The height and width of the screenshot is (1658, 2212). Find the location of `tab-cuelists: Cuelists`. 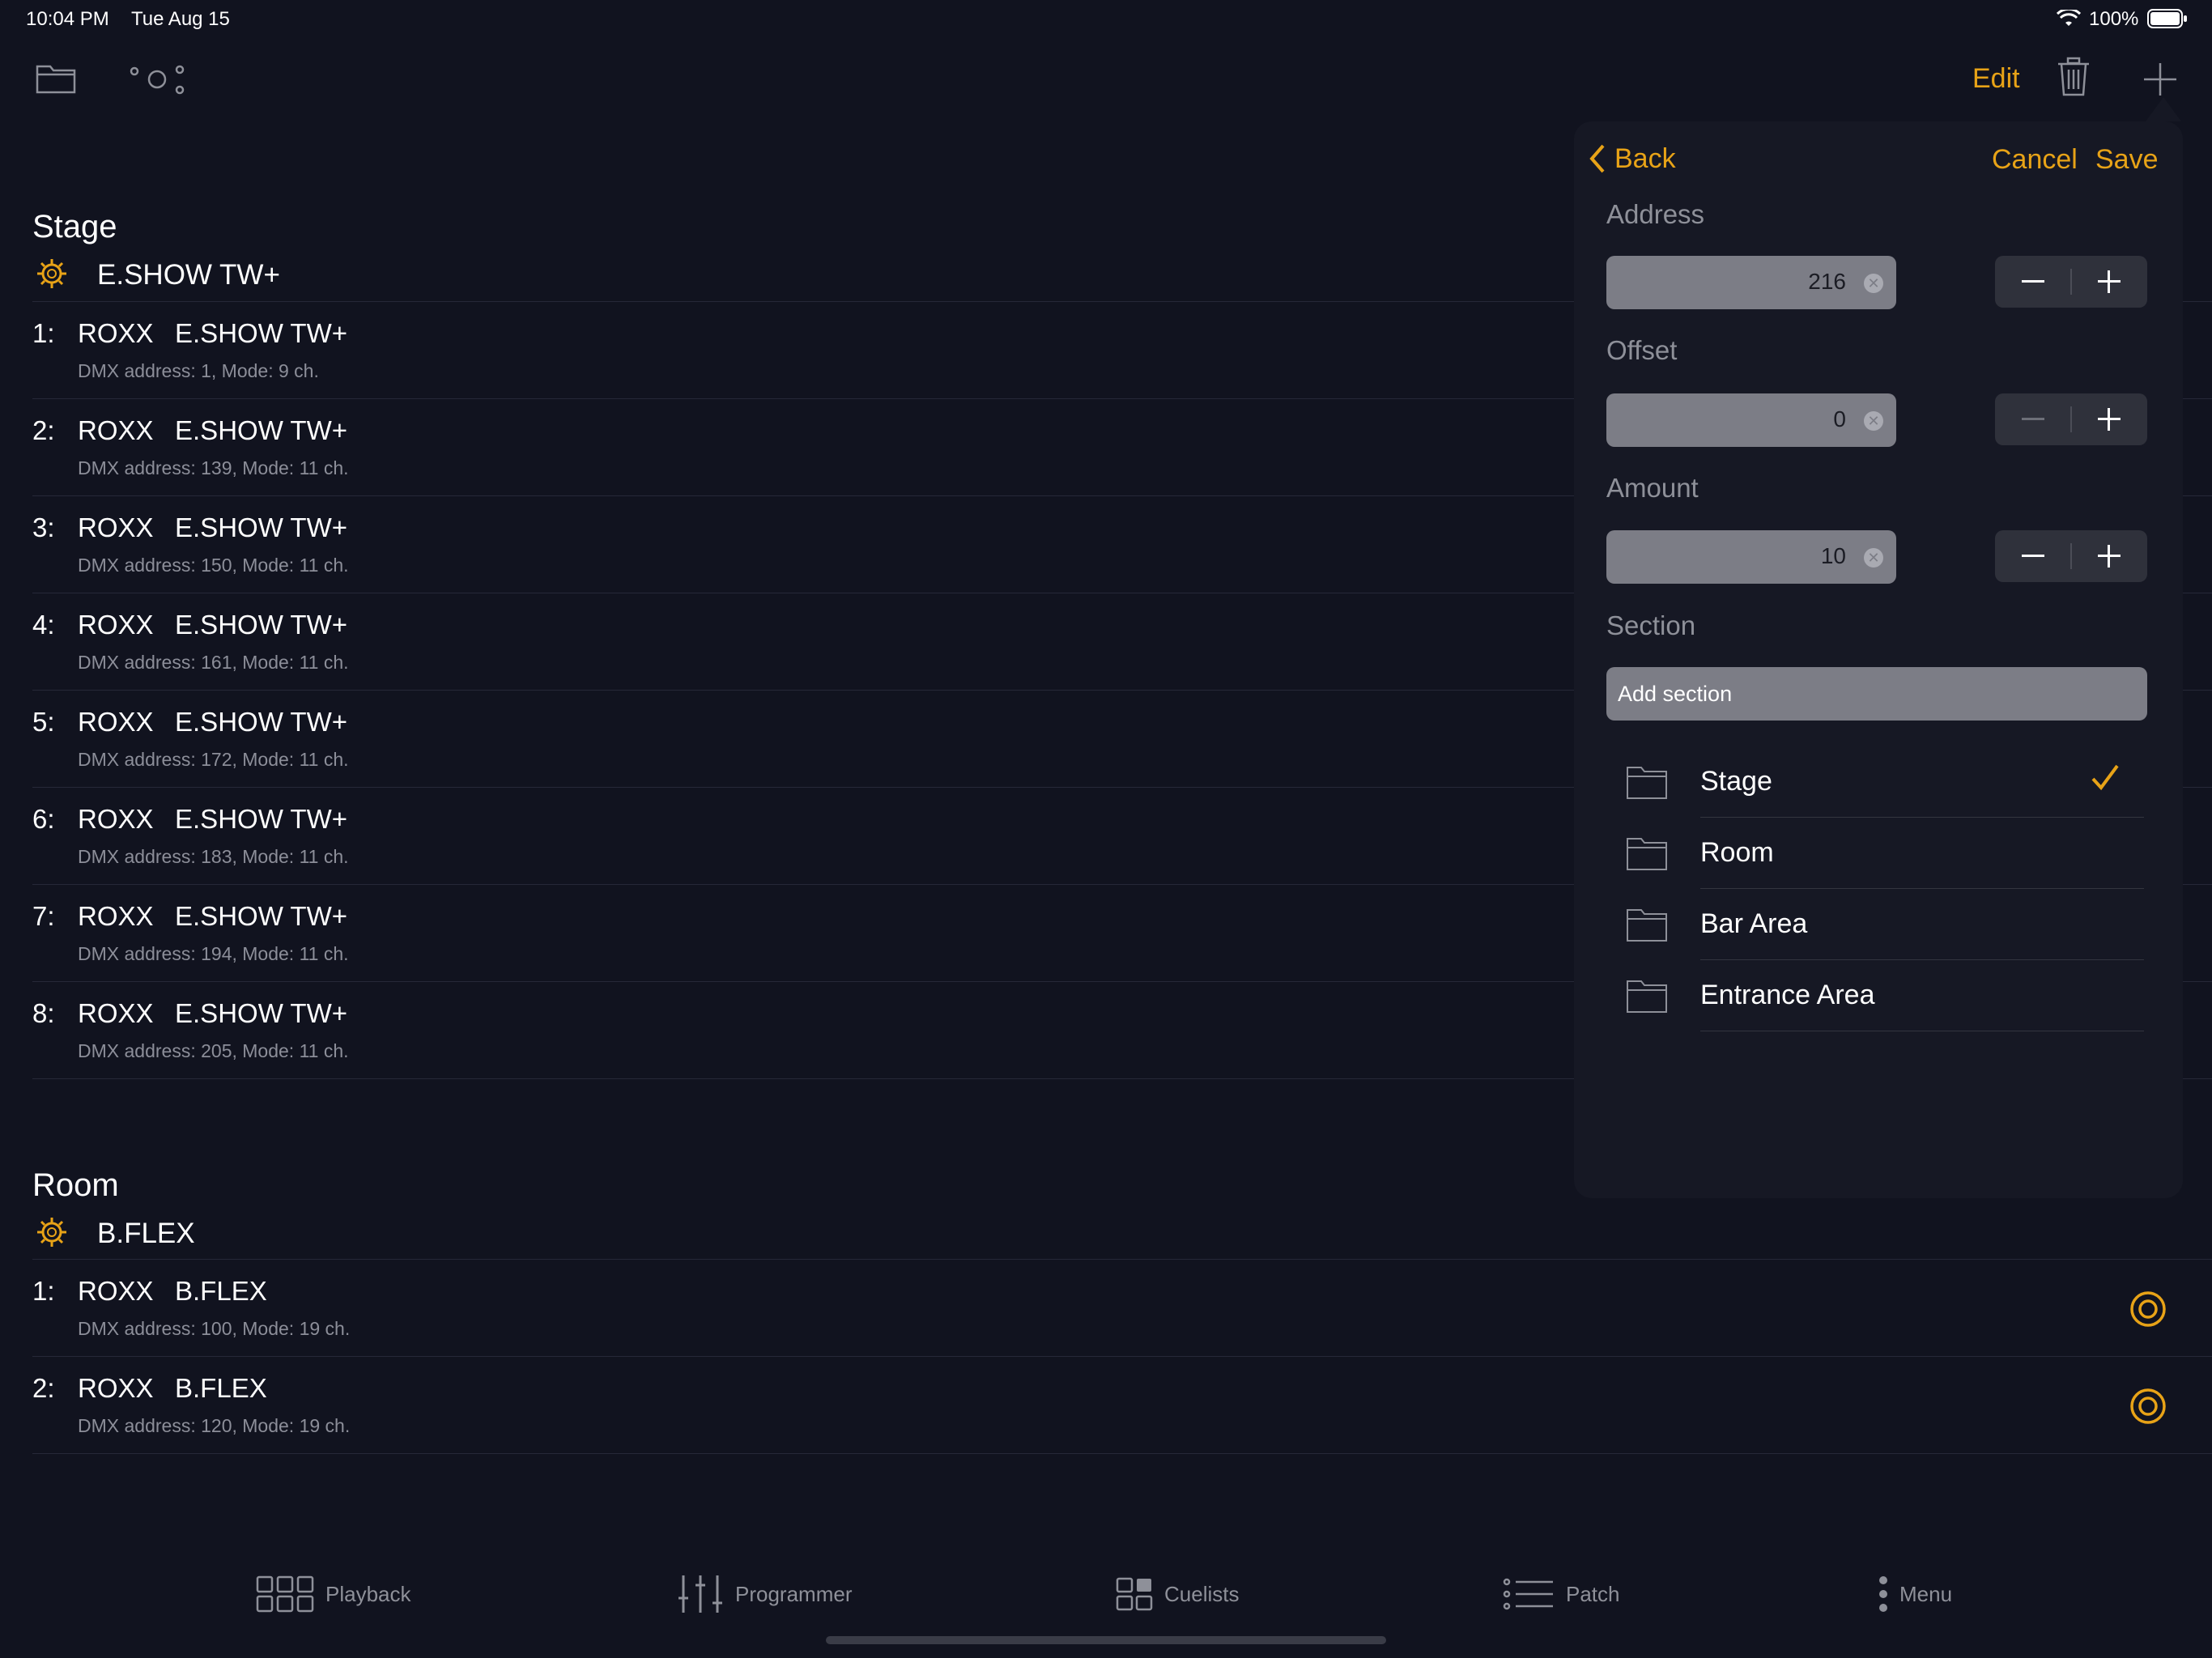

tab-cuelists: Cuelists is located at coordinates (1178, 1594).